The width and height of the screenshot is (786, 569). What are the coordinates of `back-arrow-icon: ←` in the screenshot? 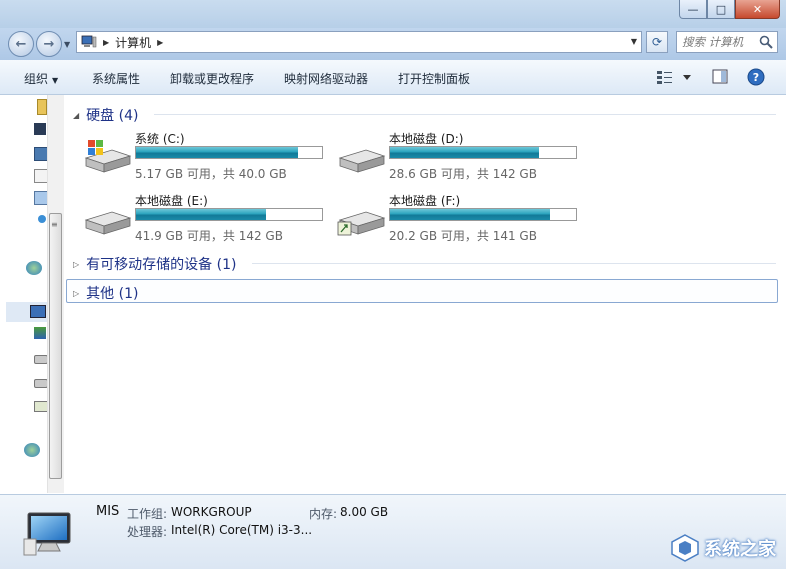 It's located at (21, 44).